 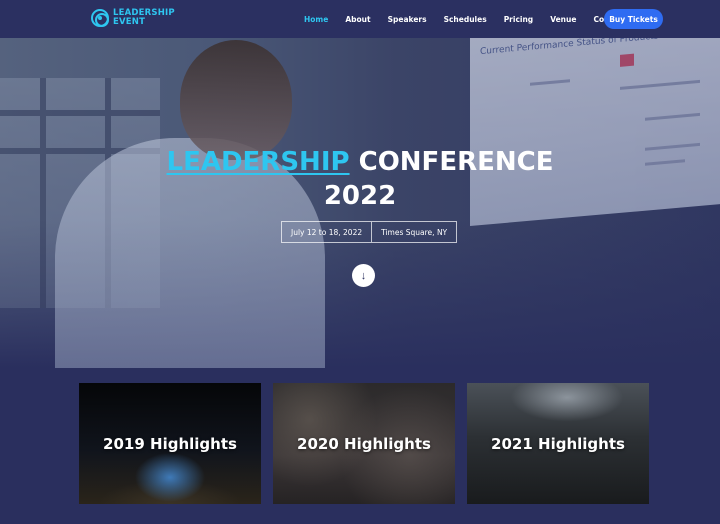 I want to click on site-logo: LEADERSHIP EVENT, so click(x=133, y=18).